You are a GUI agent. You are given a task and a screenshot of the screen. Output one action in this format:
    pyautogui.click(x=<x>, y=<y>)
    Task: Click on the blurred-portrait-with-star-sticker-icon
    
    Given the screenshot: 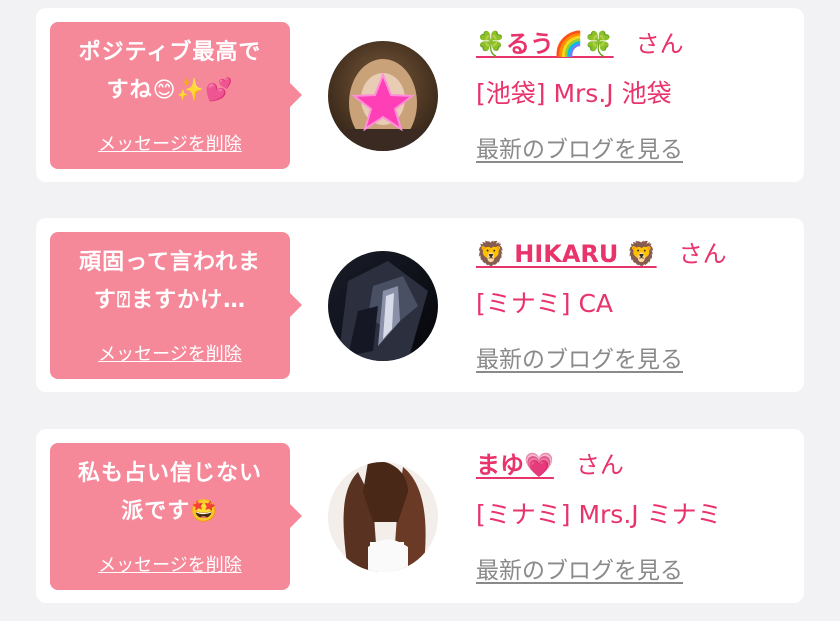 What is the action you would take?
    pyautogui.click(x=383, y=96)
    